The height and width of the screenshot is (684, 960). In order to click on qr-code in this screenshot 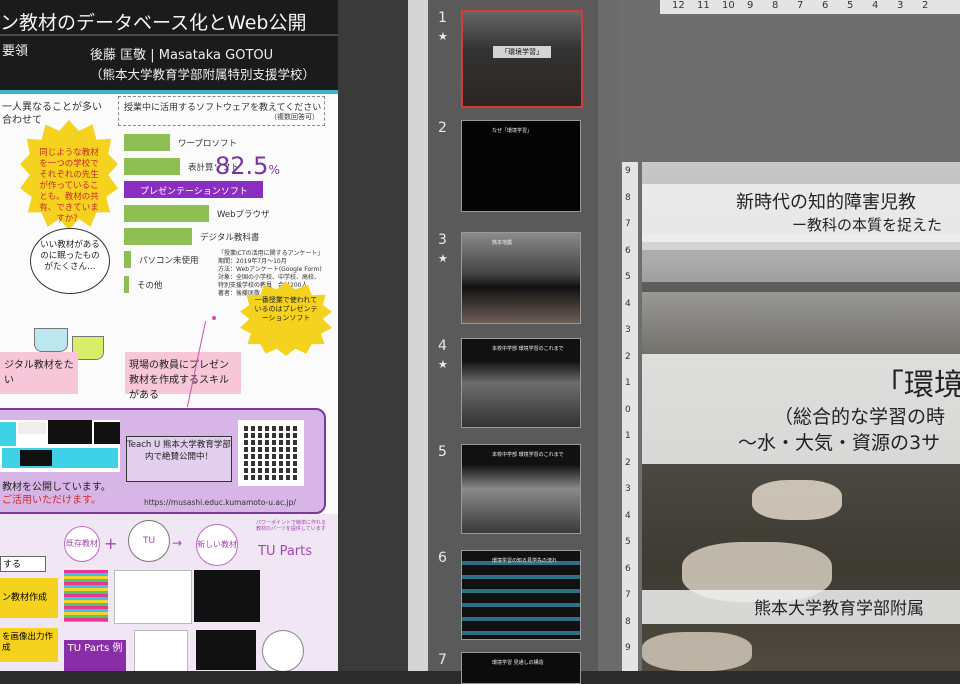, I will do `click(271, 453)`.